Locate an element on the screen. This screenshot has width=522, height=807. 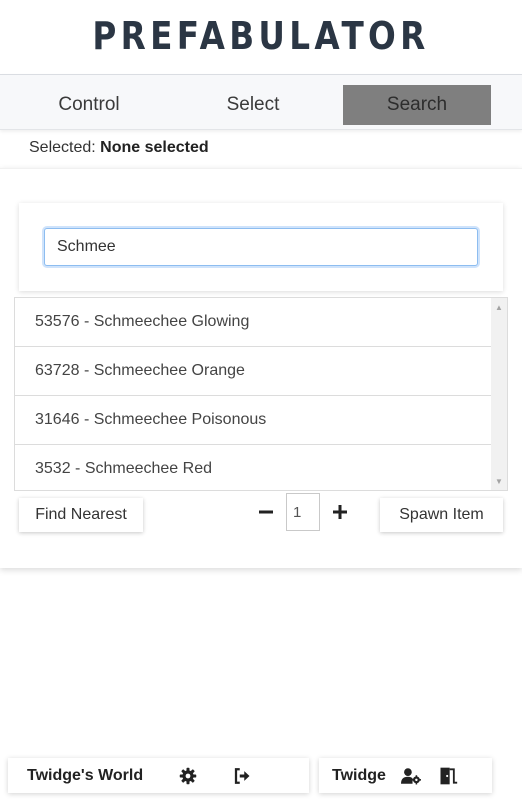
selection-value: None selected is located at coordinates (154, 147).